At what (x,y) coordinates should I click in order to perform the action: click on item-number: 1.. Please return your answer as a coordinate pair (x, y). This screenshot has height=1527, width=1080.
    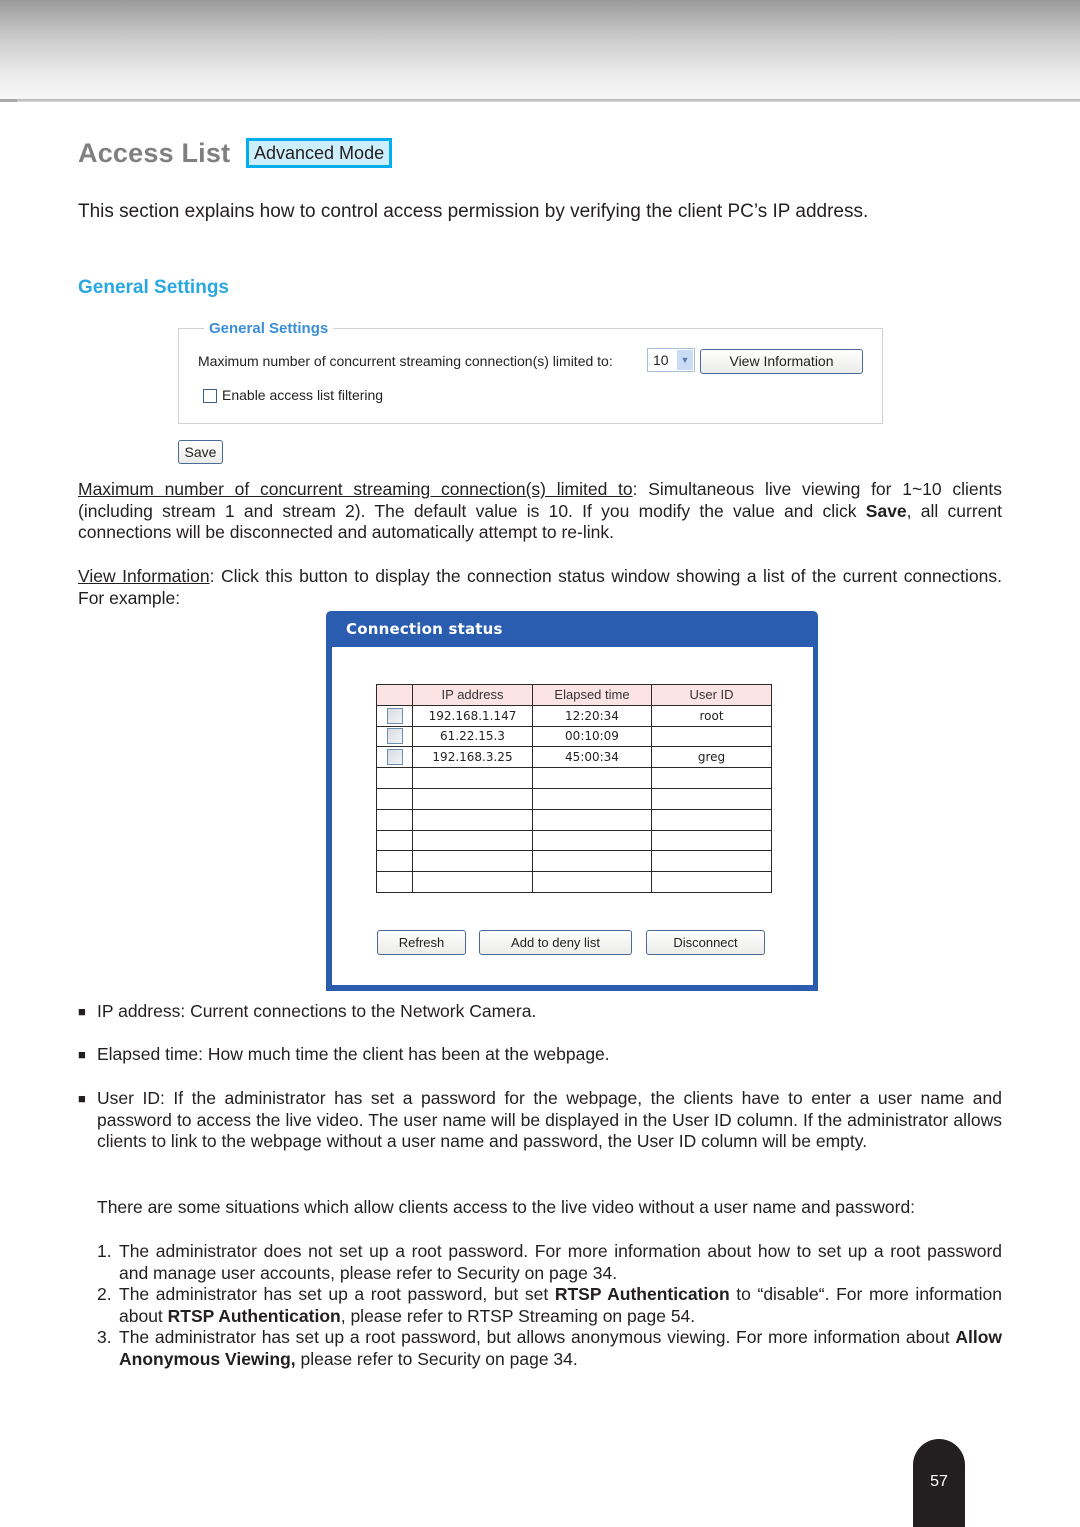
    Looking at the image, I should click on (104, 1251).